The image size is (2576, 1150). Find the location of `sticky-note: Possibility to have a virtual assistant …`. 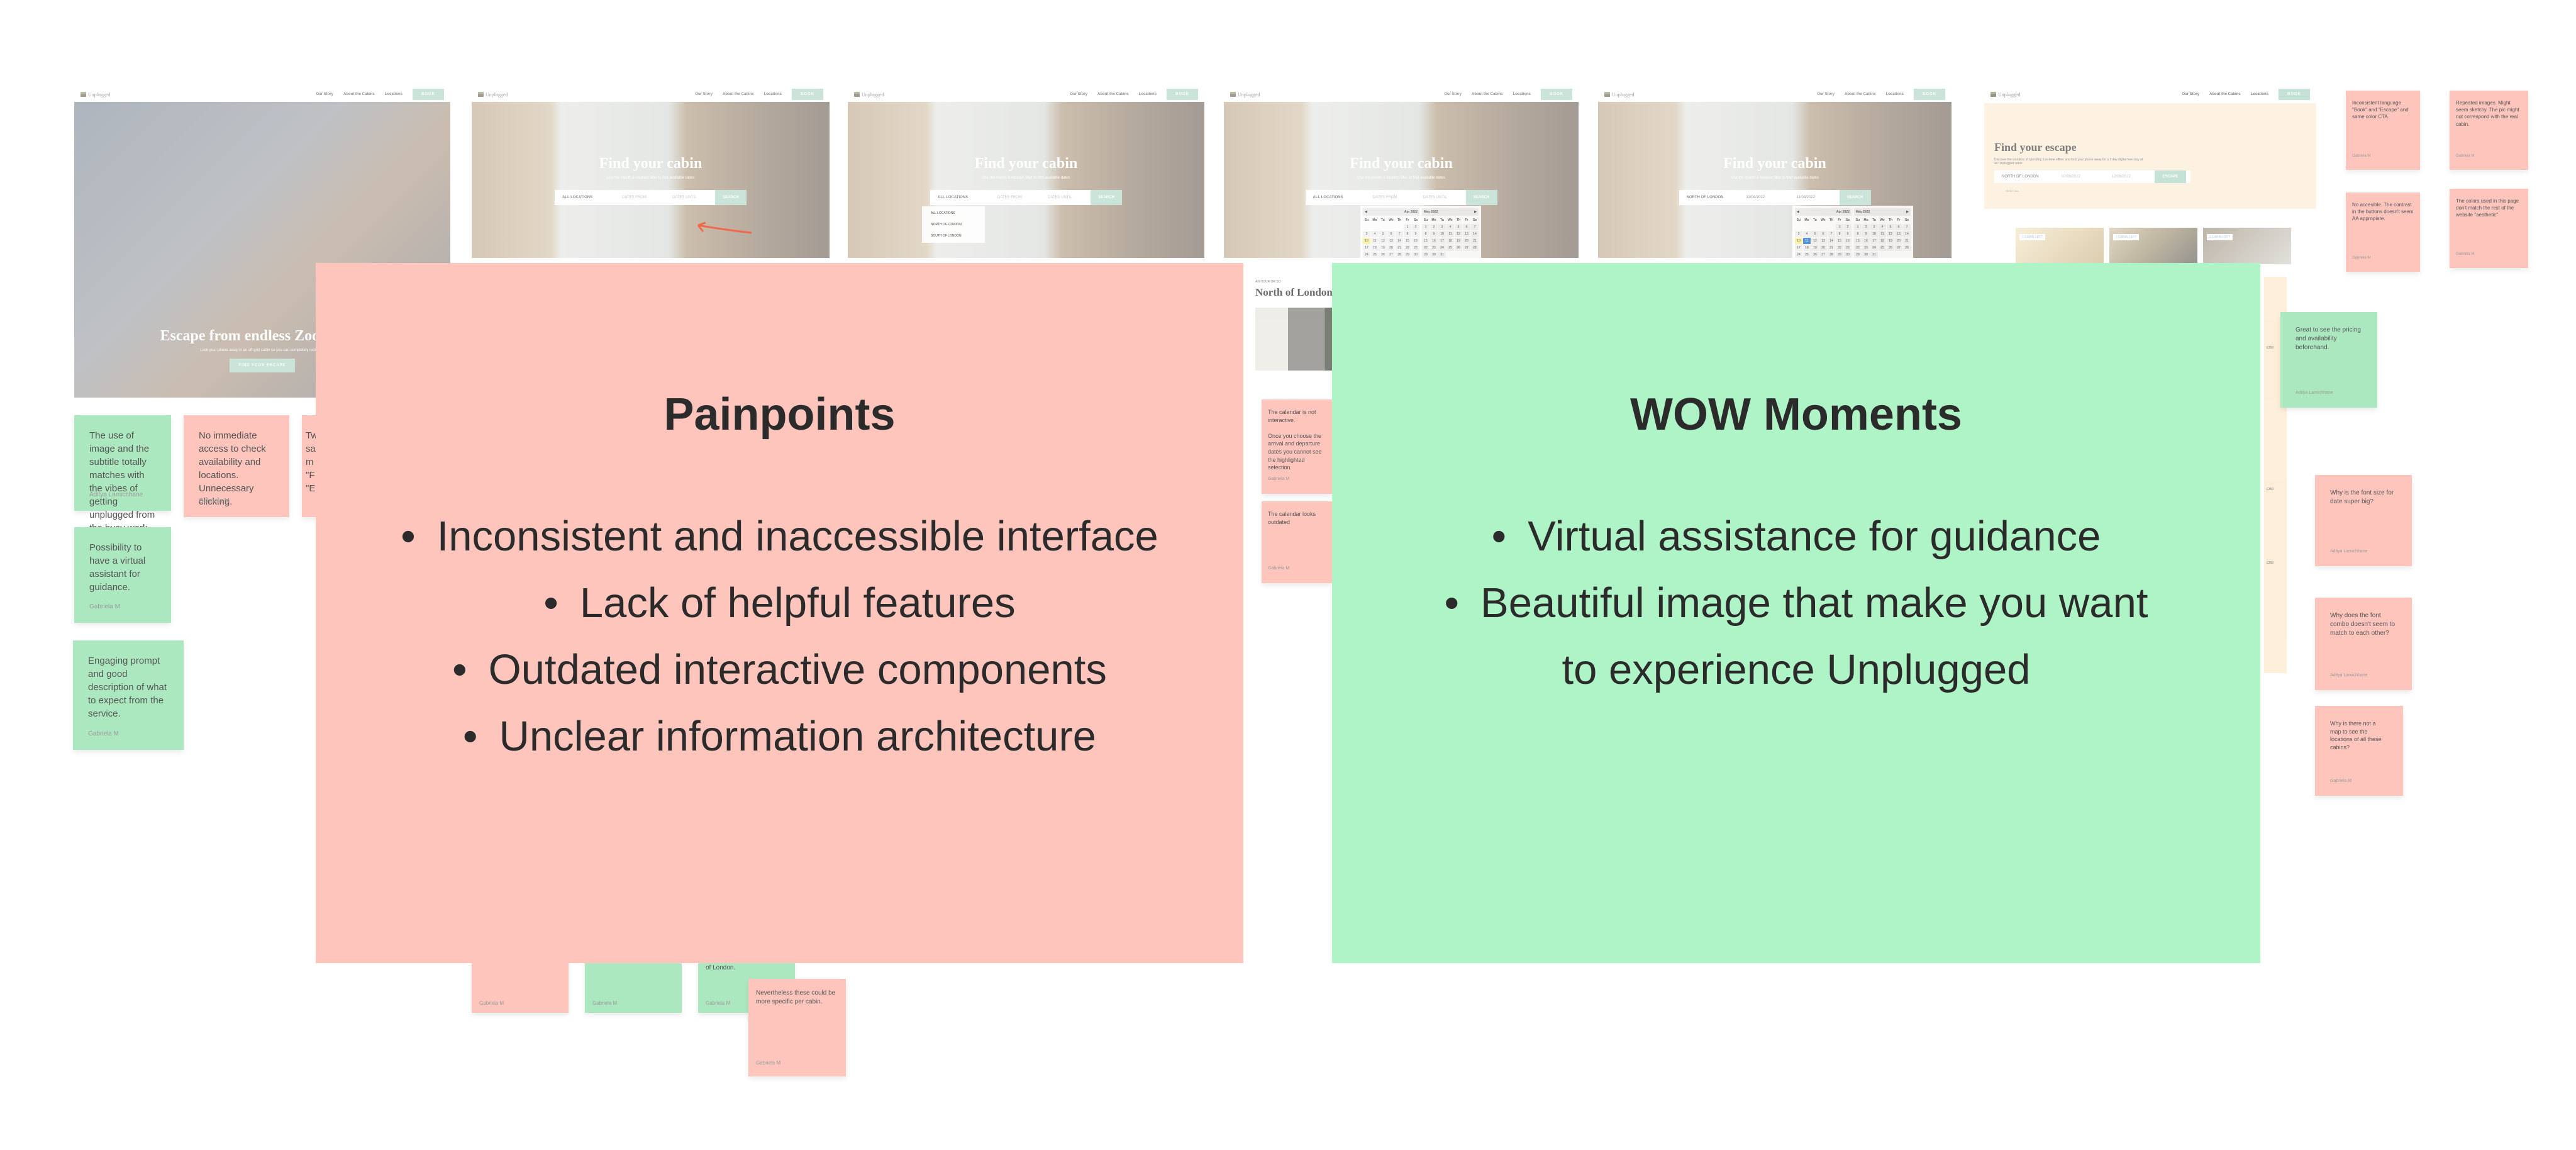

sticky-note: Possibility to have a virtual assistant … is located at coordinates (122, 575).